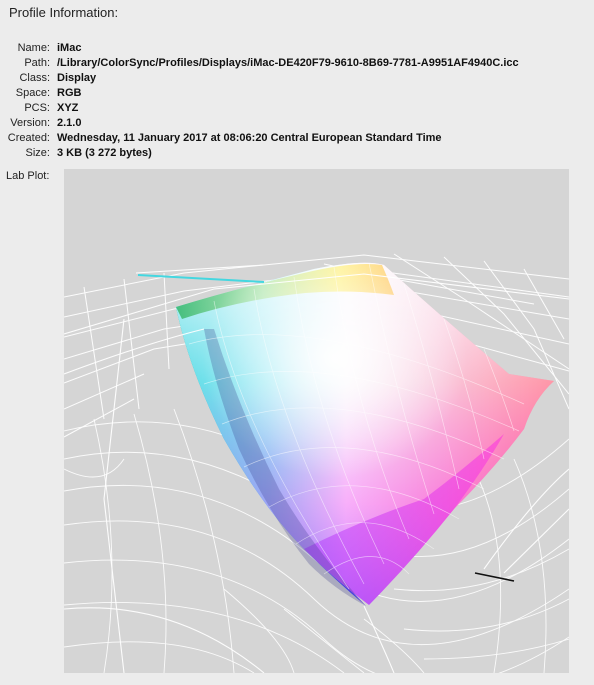 This screenshot has width=594, height=685. Describe the element at coordinates (297, 153) in the screenshot. I see `info-row-size: Size: 3 KB (3 272 bytes)` at that location.